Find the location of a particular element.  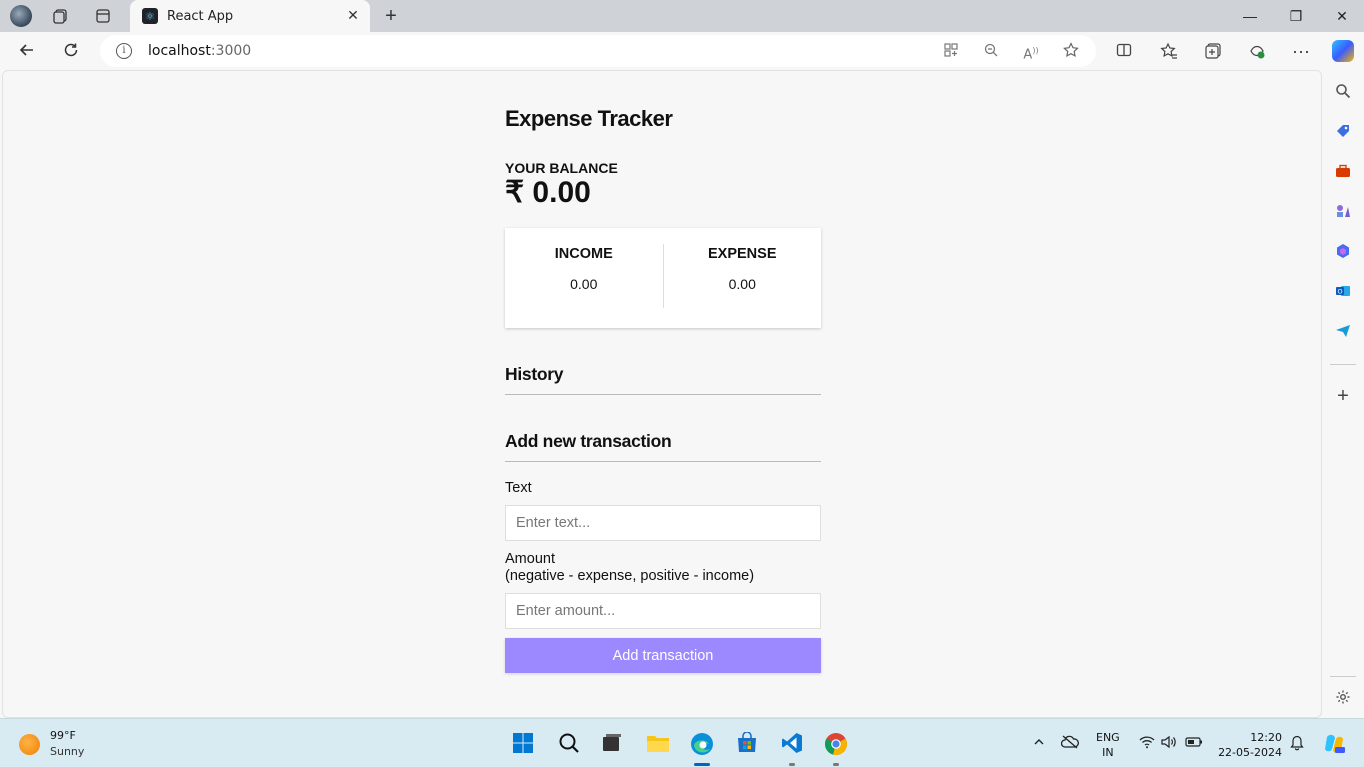

page-title: Expense Tracker is located at coordinates (589, 118).